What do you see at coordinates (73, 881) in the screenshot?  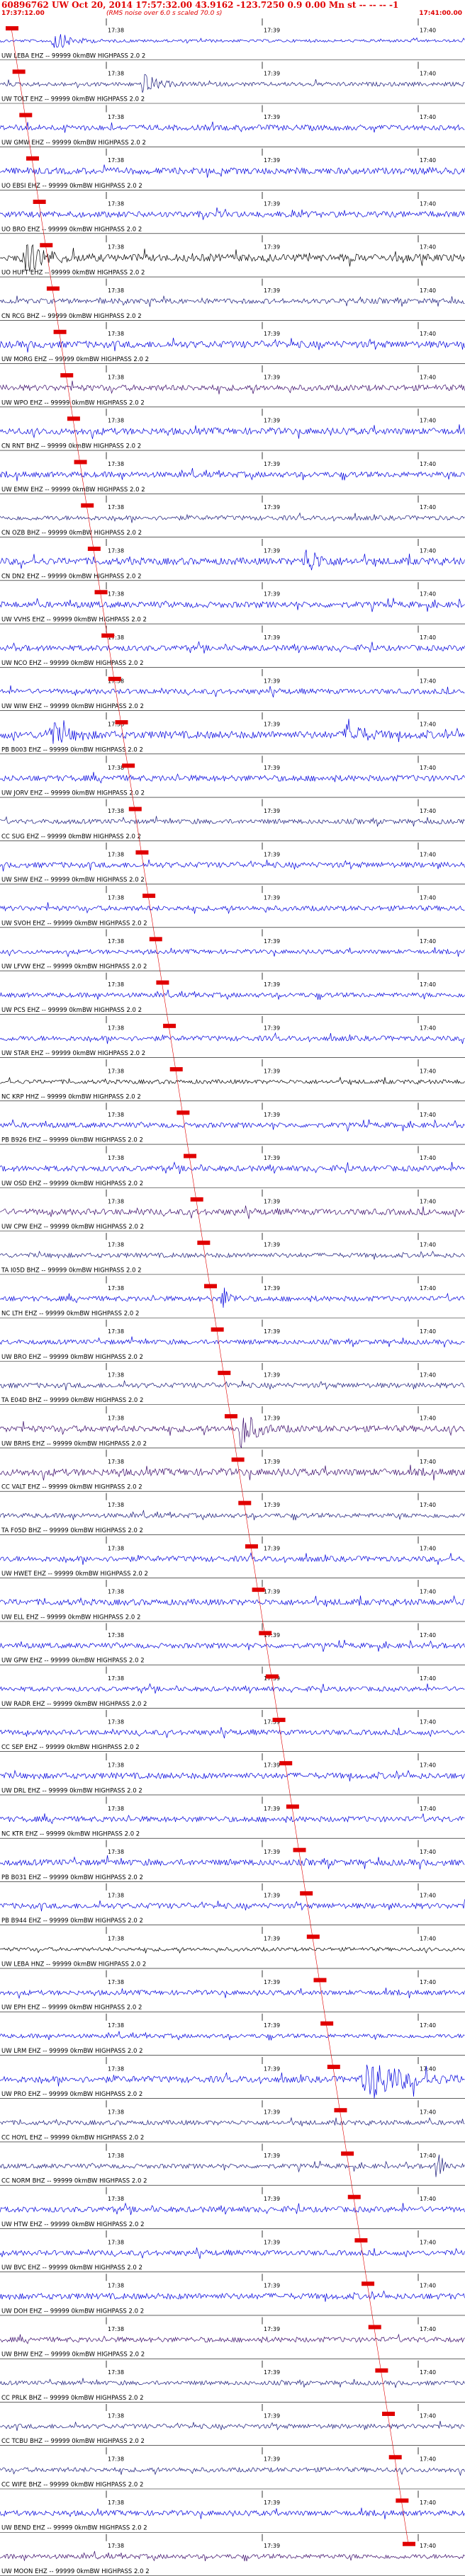 I see `trace-label: UW SHW EHZ -- 99999 0kmBW HIGHPASS 2.0 2` at bounding box center [73, 881].